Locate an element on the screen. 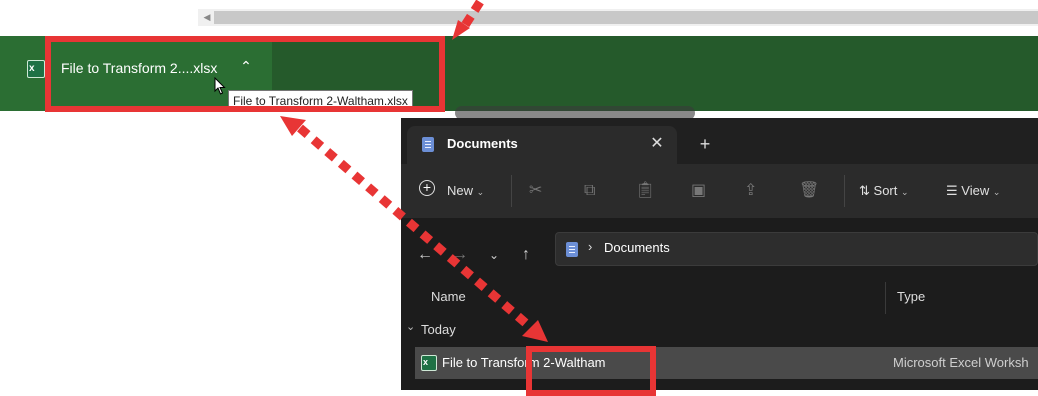 The width and height of the screenshot is (1038, 396). new-button: New ⌄ is located at coordinates (465, 191).